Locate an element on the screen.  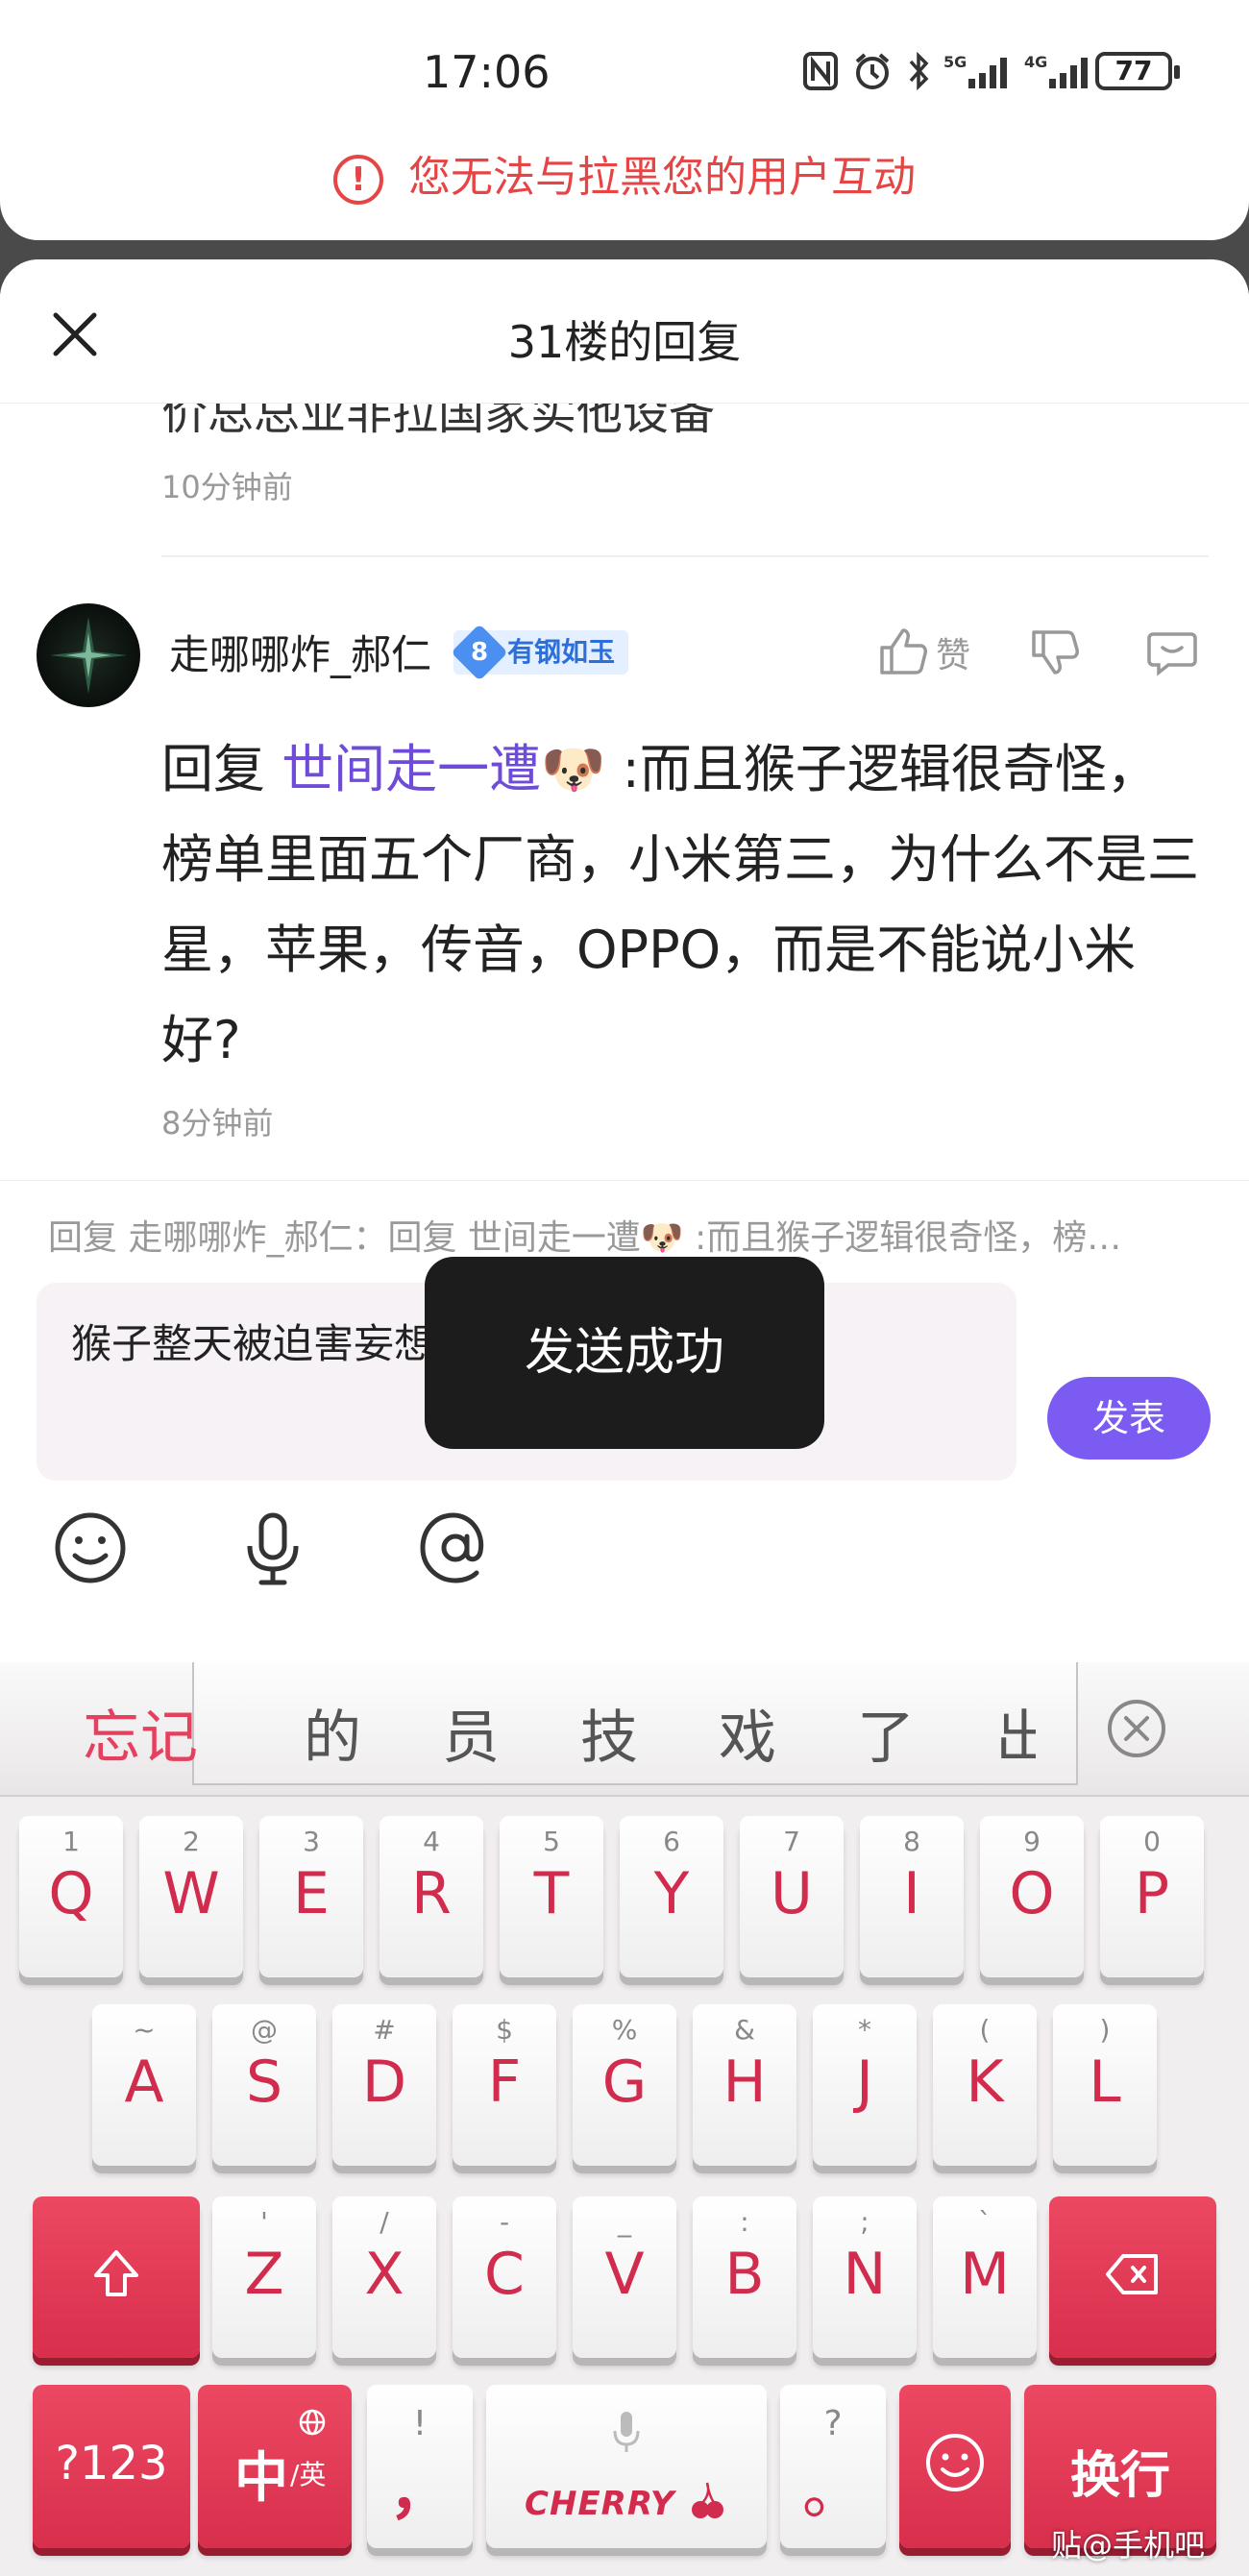
svg-text: 5G is located at coordinates (955, 62).